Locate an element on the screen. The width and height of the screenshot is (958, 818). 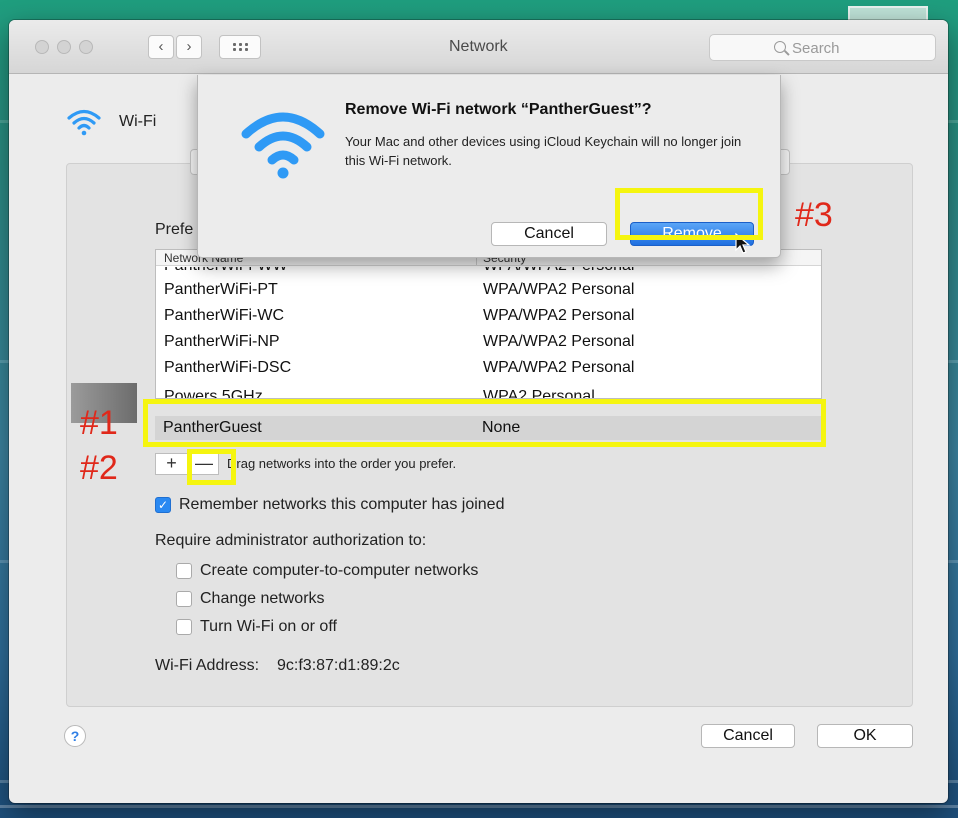
preferred-networks-label: Prefe is located at coordinates (174, 229).